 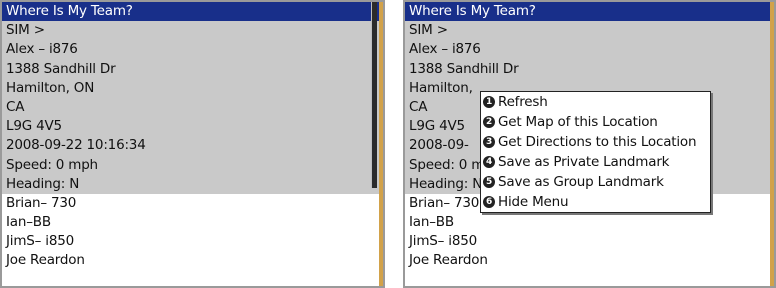 I want to click on menu-item-label: Get Directions to this Location, so click(x=597, y=142).